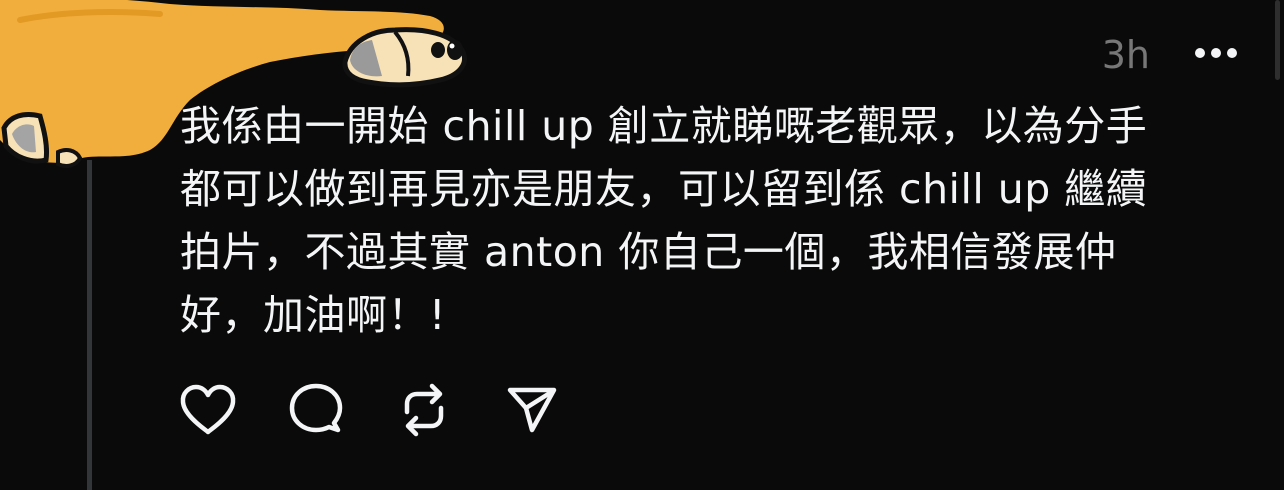  I want to click on like-button, so click(208, 410).